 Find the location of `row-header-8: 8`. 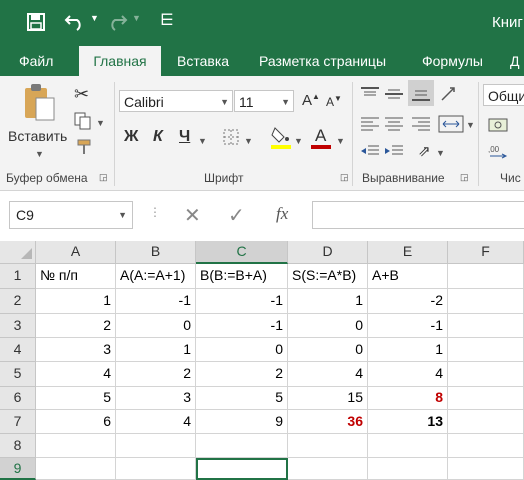

row-header-8: 8 is located at coordinates (18, 446).